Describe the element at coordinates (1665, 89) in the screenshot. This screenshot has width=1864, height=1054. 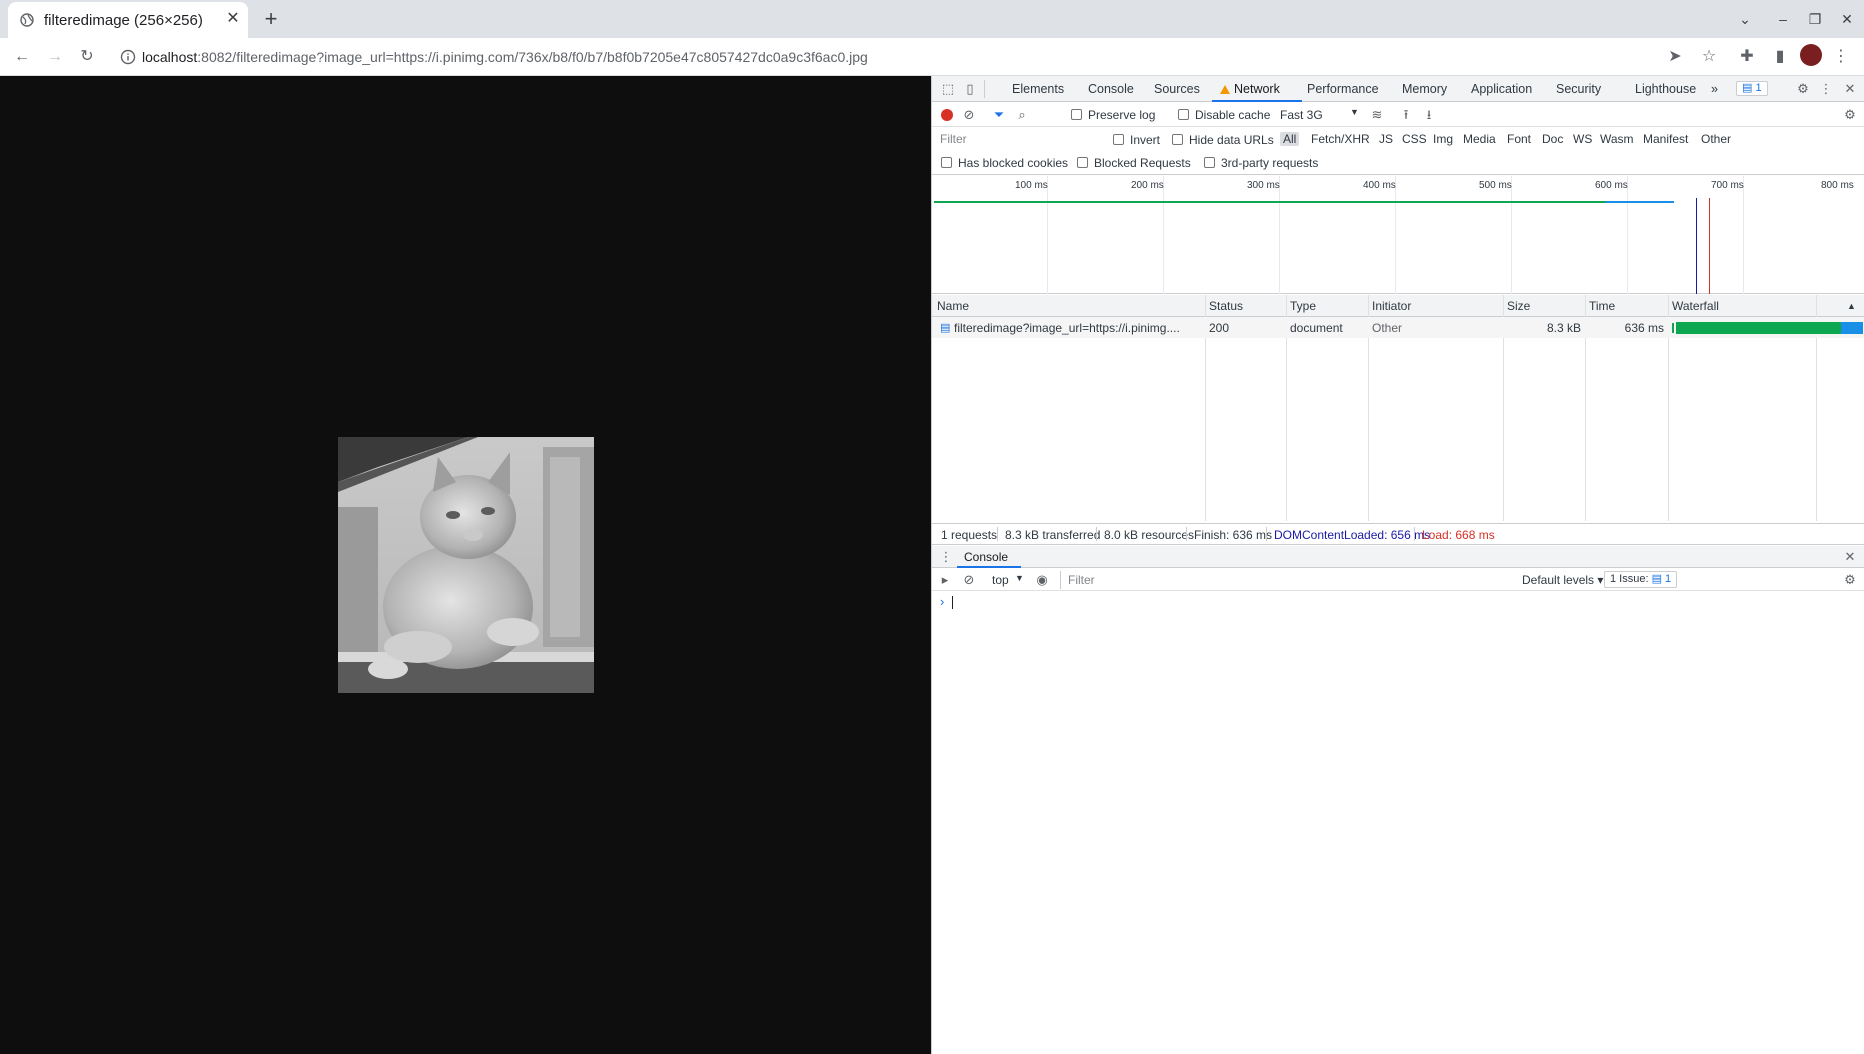
I see `tab-lighthouse: Lighthouse` at that location.